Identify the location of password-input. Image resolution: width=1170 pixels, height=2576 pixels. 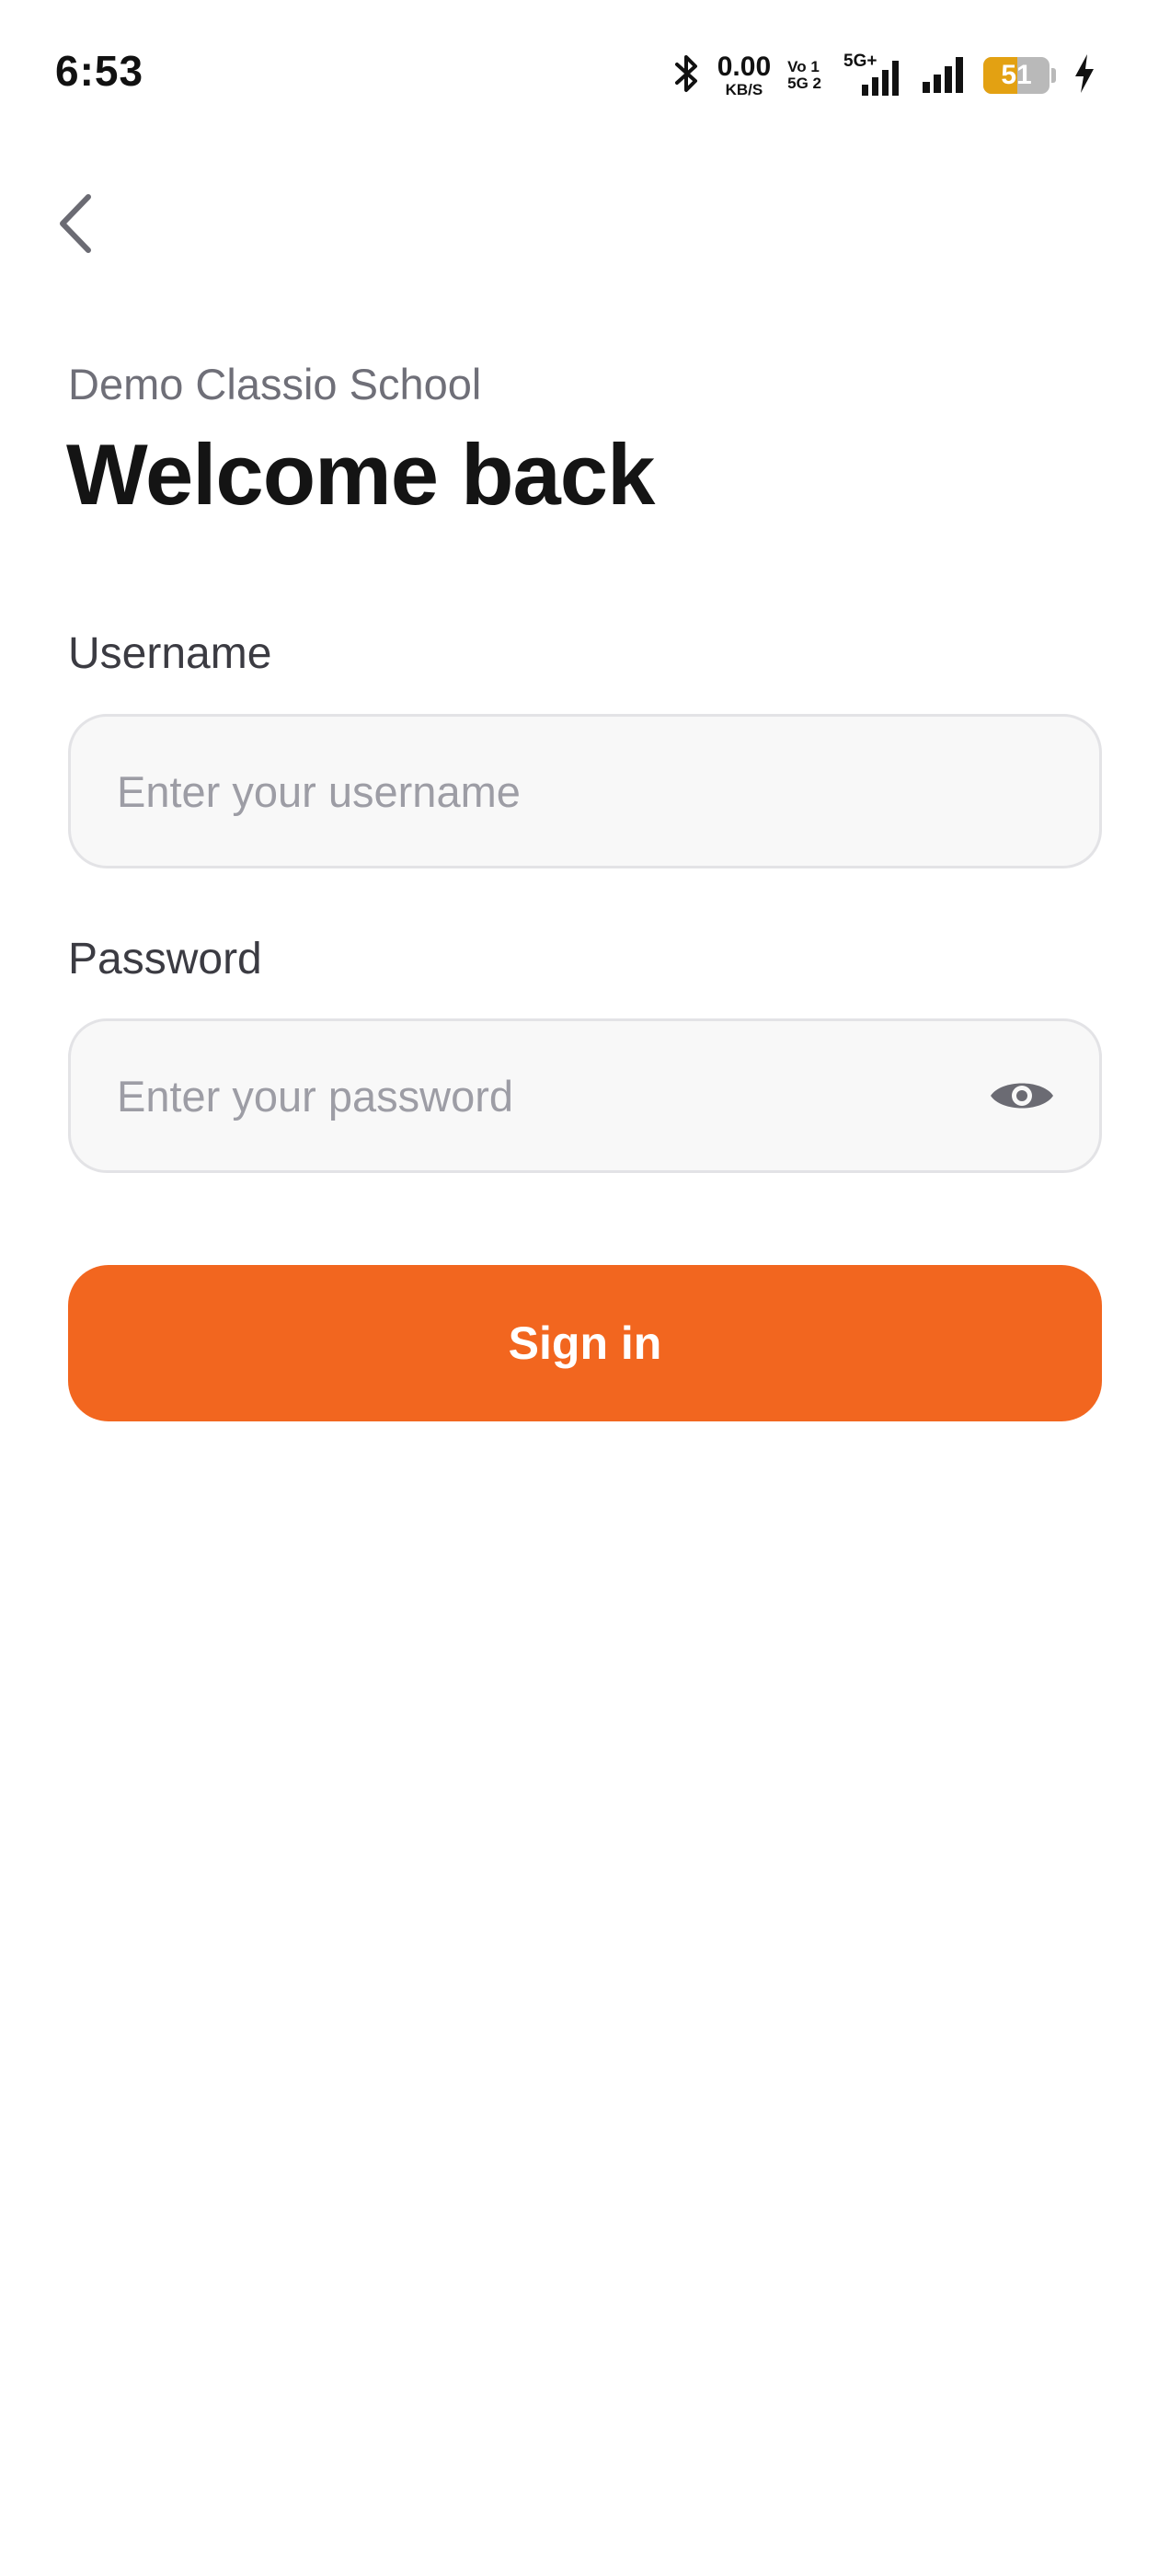
(531, 1095).